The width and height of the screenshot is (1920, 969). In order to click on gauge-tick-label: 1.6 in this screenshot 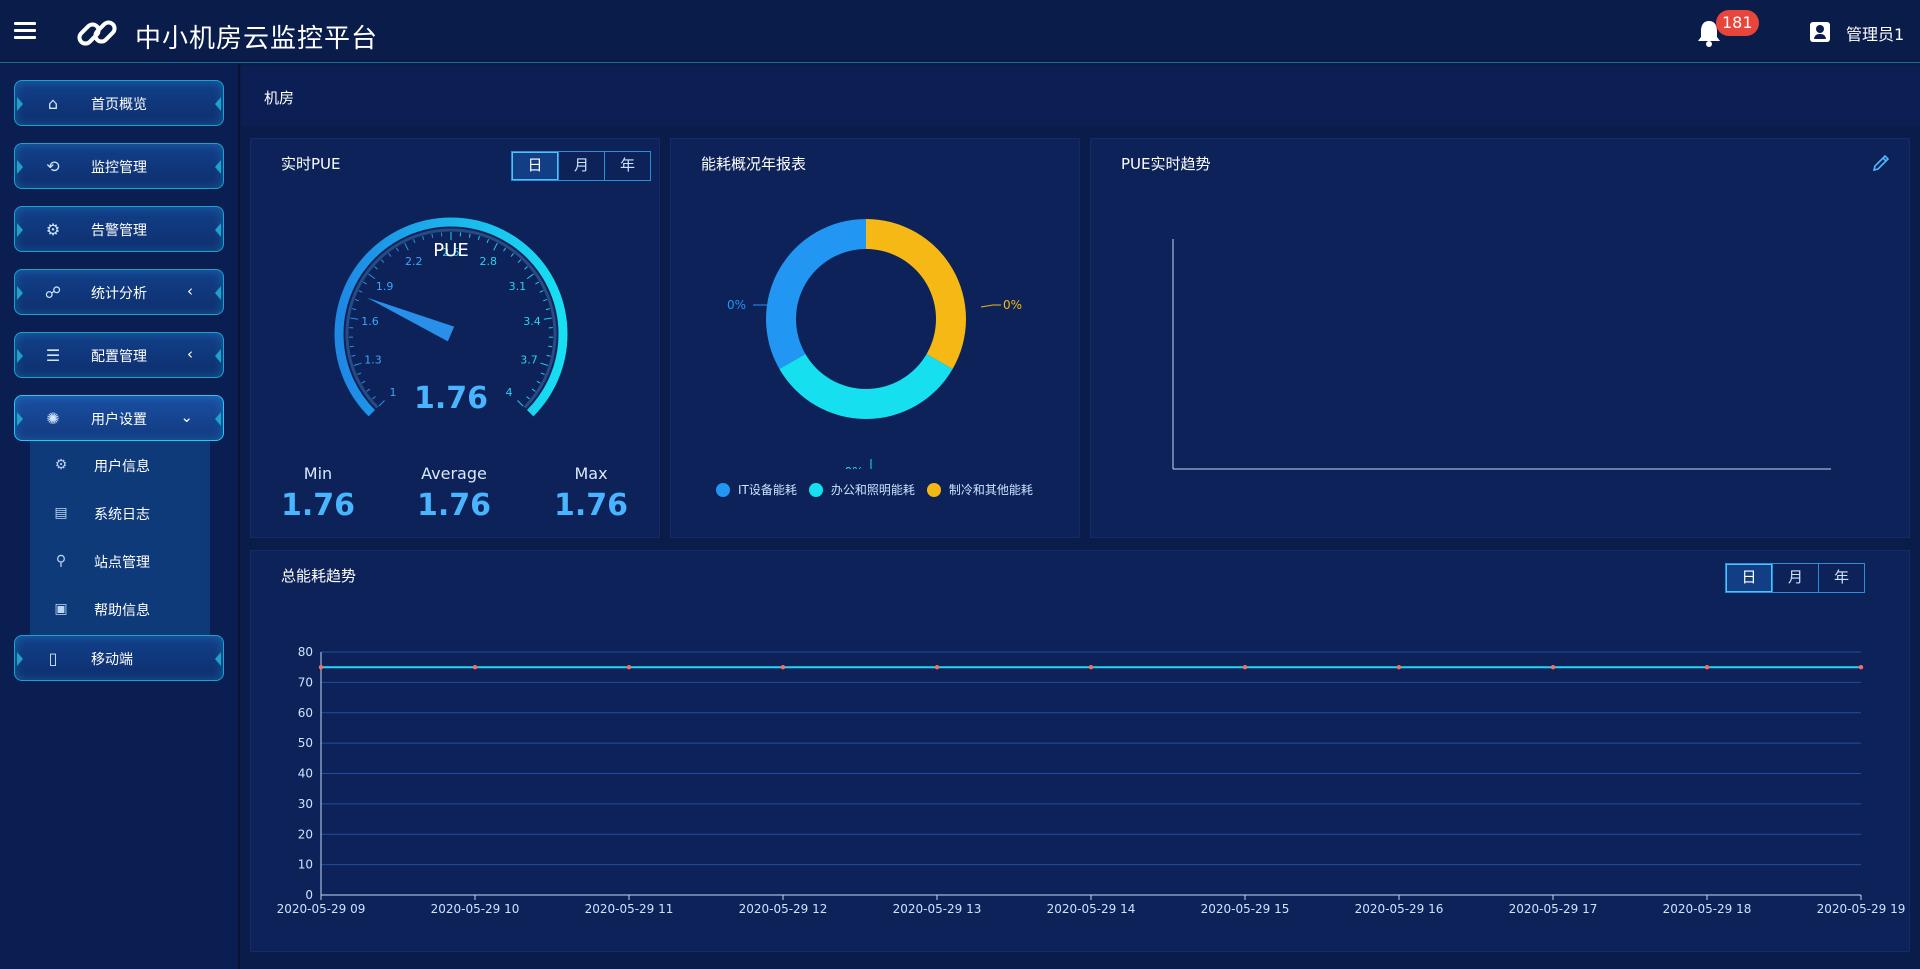, I will do `click(370, 321)`.